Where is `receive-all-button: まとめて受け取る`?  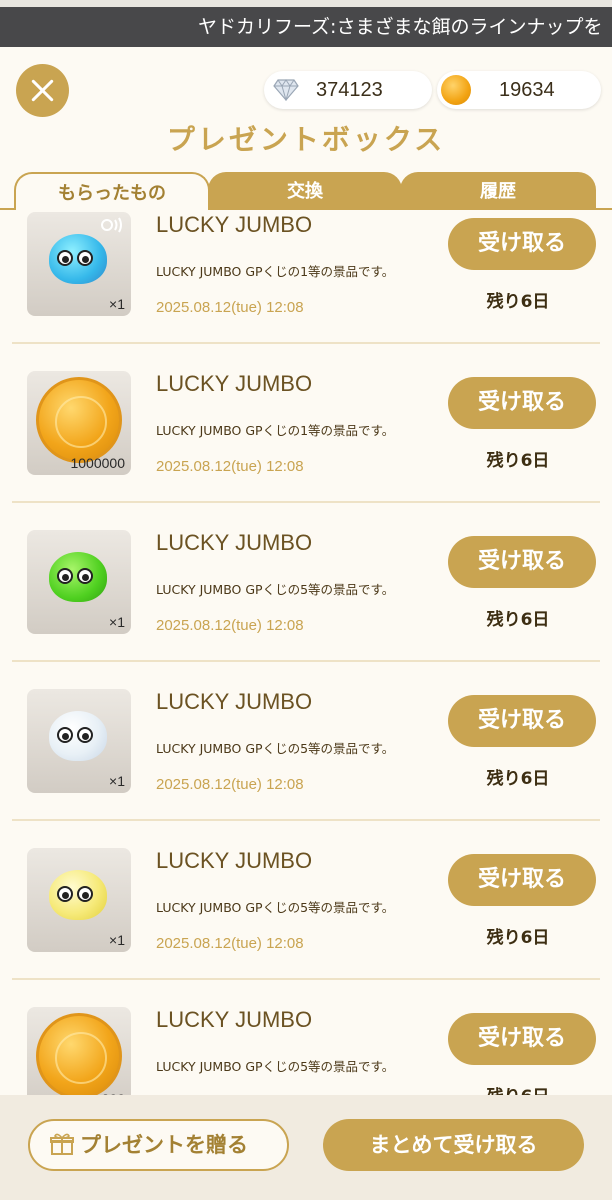
receive-all-button: まとめて受け取る is located at coordinates (453, 1145).